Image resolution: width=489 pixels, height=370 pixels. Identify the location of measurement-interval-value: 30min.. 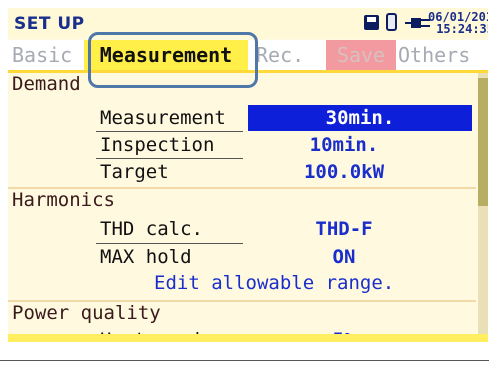
(360, 118).